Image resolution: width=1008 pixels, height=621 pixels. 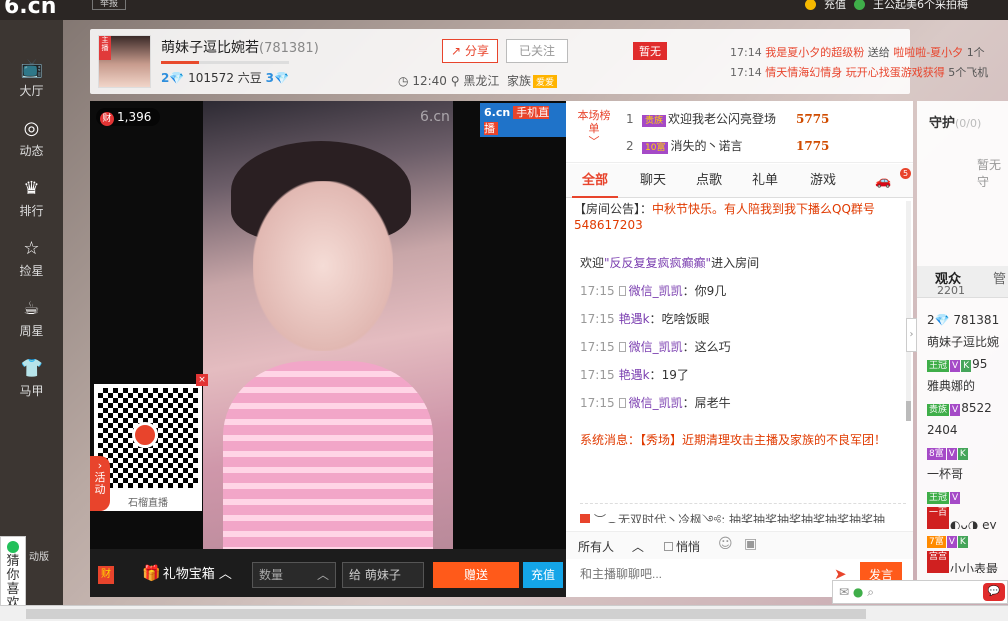 What do you see at coordinates (622, 347) in the screenshot?
I see `phone-icon` at bounding box center [622, 347].